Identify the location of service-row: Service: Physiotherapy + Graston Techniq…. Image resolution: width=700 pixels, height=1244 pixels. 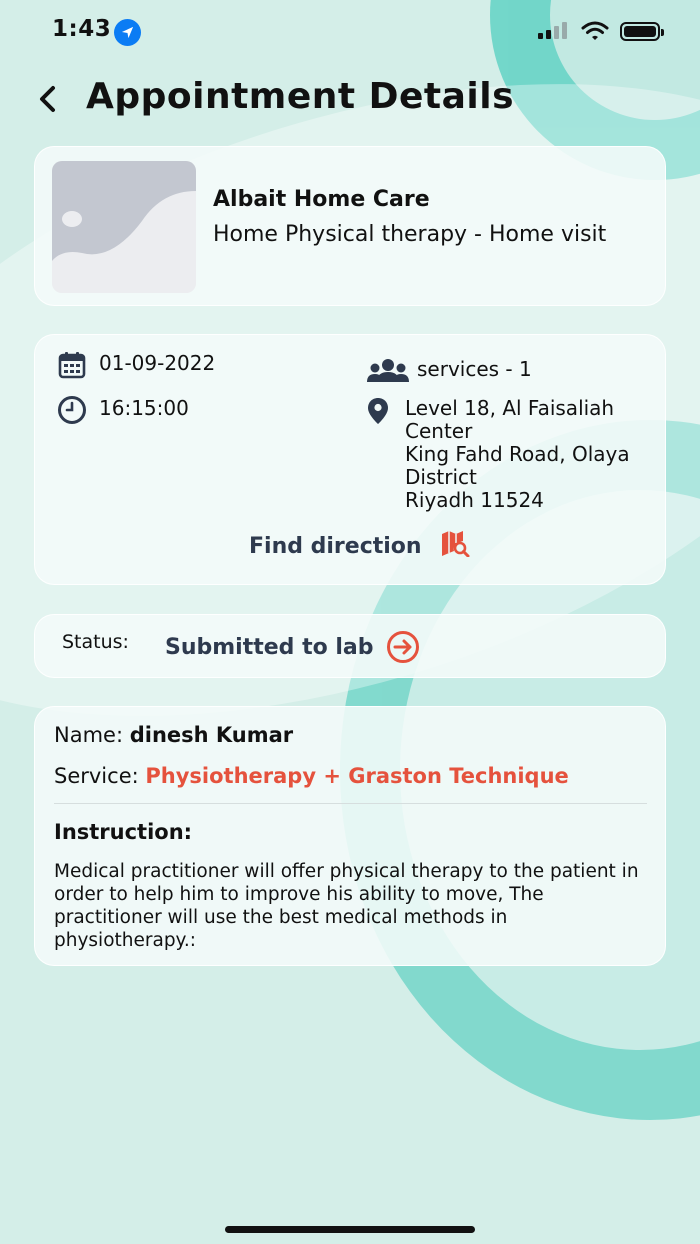
(311, 776).